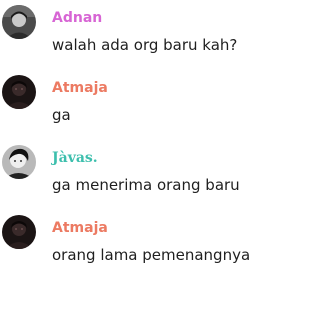 This screenshot has height=320, width=320. I want to click on message-author: Jàvas., so click(75, 158).